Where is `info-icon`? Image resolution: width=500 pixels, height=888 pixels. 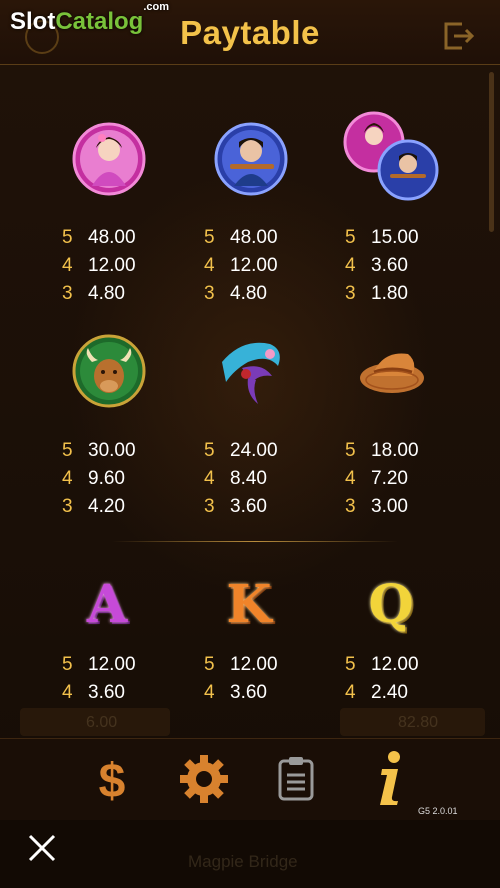 info-icon is located at coordinates (390, 779).